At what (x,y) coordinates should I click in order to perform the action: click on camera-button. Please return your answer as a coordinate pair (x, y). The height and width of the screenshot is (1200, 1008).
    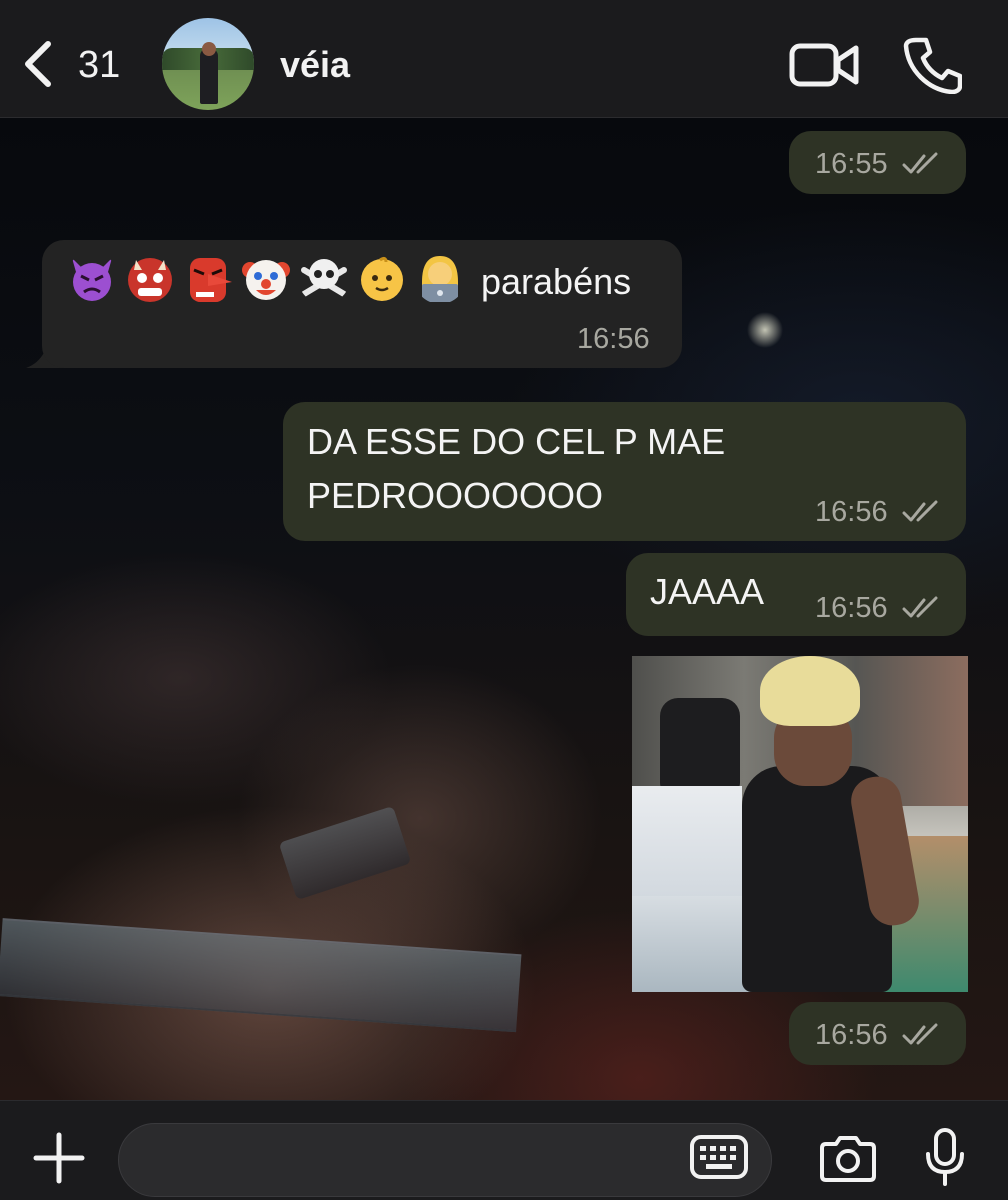
    Looking at the image, I should click on (848, 1158).